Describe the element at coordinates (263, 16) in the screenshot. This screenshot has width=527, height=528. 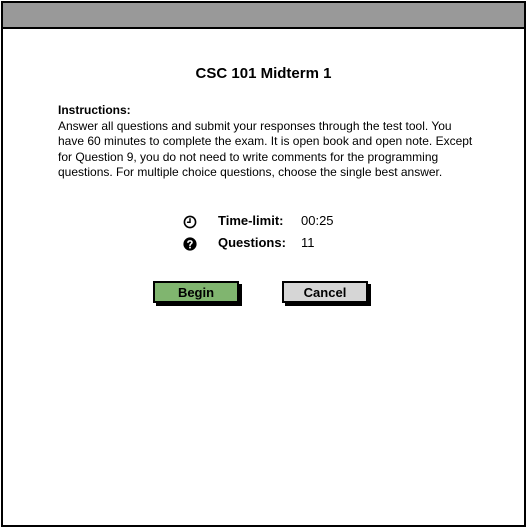
I see `window-titlebar` at that location.